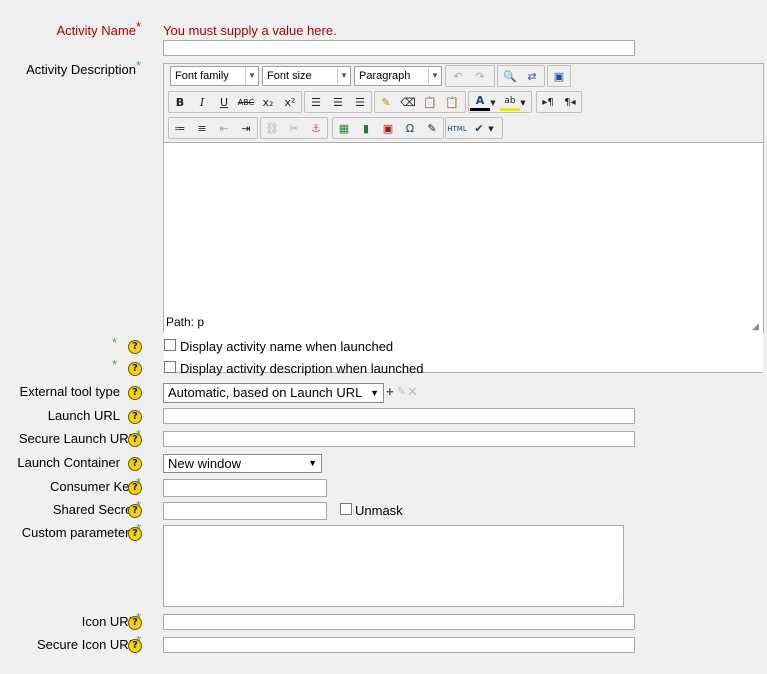 This screenshot has width=767, height=674. Describe the element at coordinates (480, 102) in the screenshot. I see `text-color-icon: A` at that location.